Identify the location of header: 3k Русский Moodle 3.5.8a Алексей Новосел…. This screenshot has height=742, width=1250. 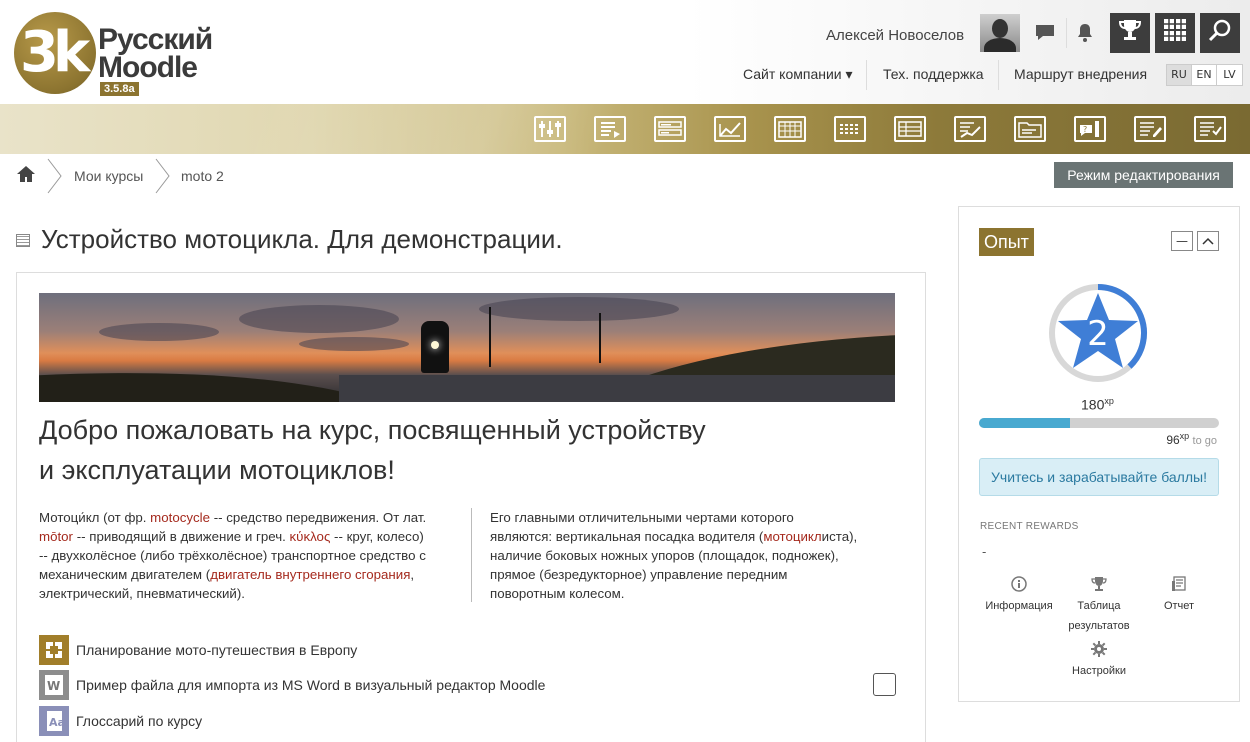
(625, 52).